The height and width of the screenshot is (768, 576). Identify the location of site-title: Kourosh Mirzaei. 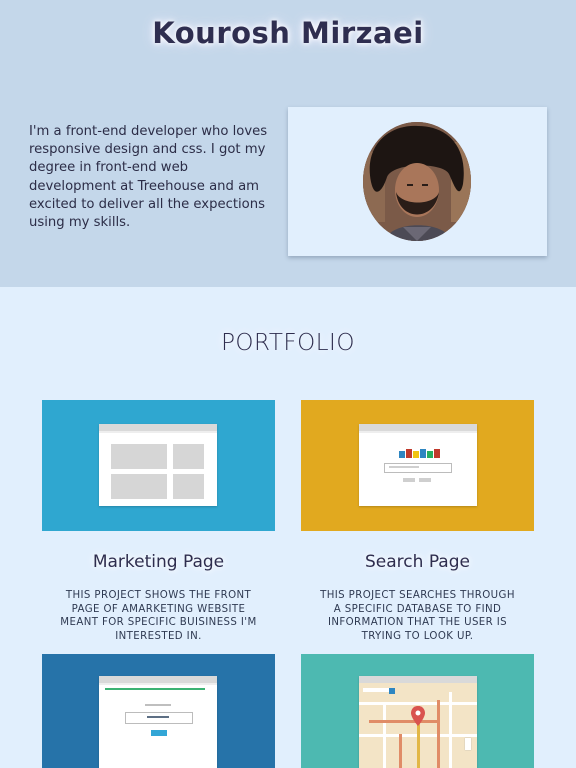
(288, 33).